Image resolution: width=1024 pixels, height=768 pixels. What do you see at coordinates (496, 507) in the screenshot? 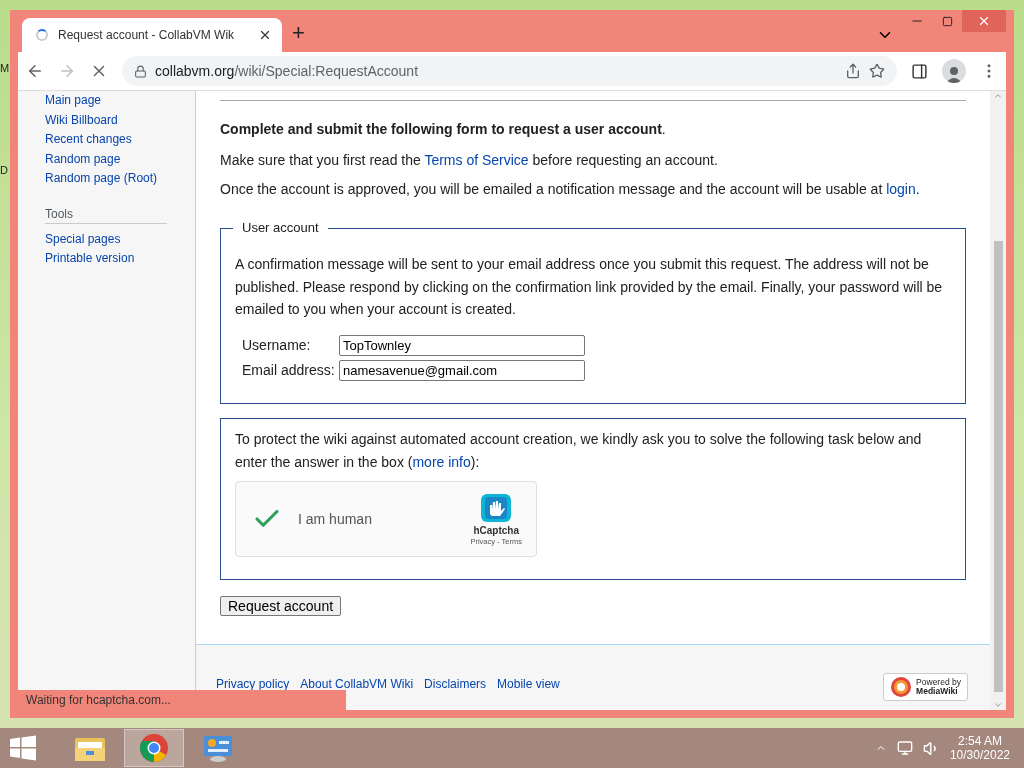
I see `hand-logo-icon` at bounding box center [496, 507].